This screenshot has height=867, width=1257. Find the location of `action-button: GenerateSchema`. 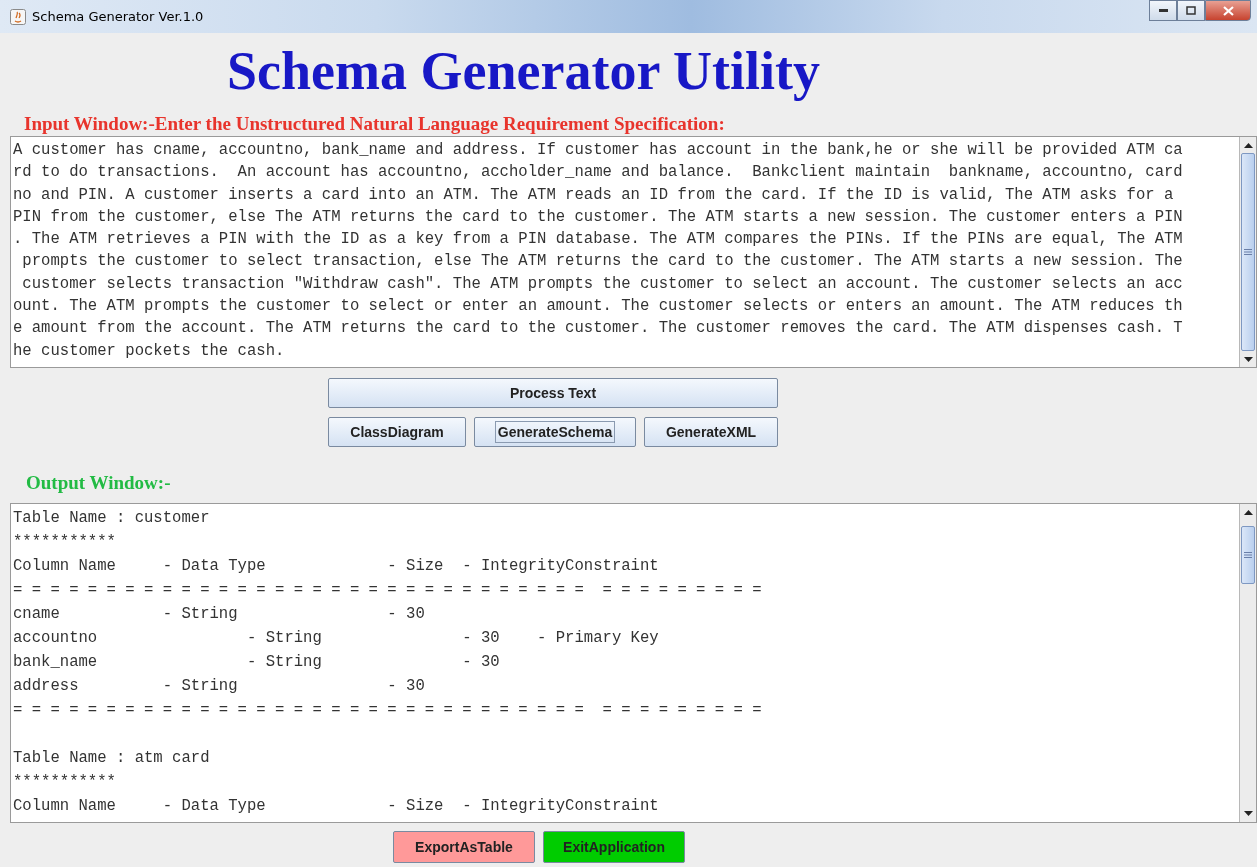

action-button: GenerateSchema is located at coordinates (555, 432).